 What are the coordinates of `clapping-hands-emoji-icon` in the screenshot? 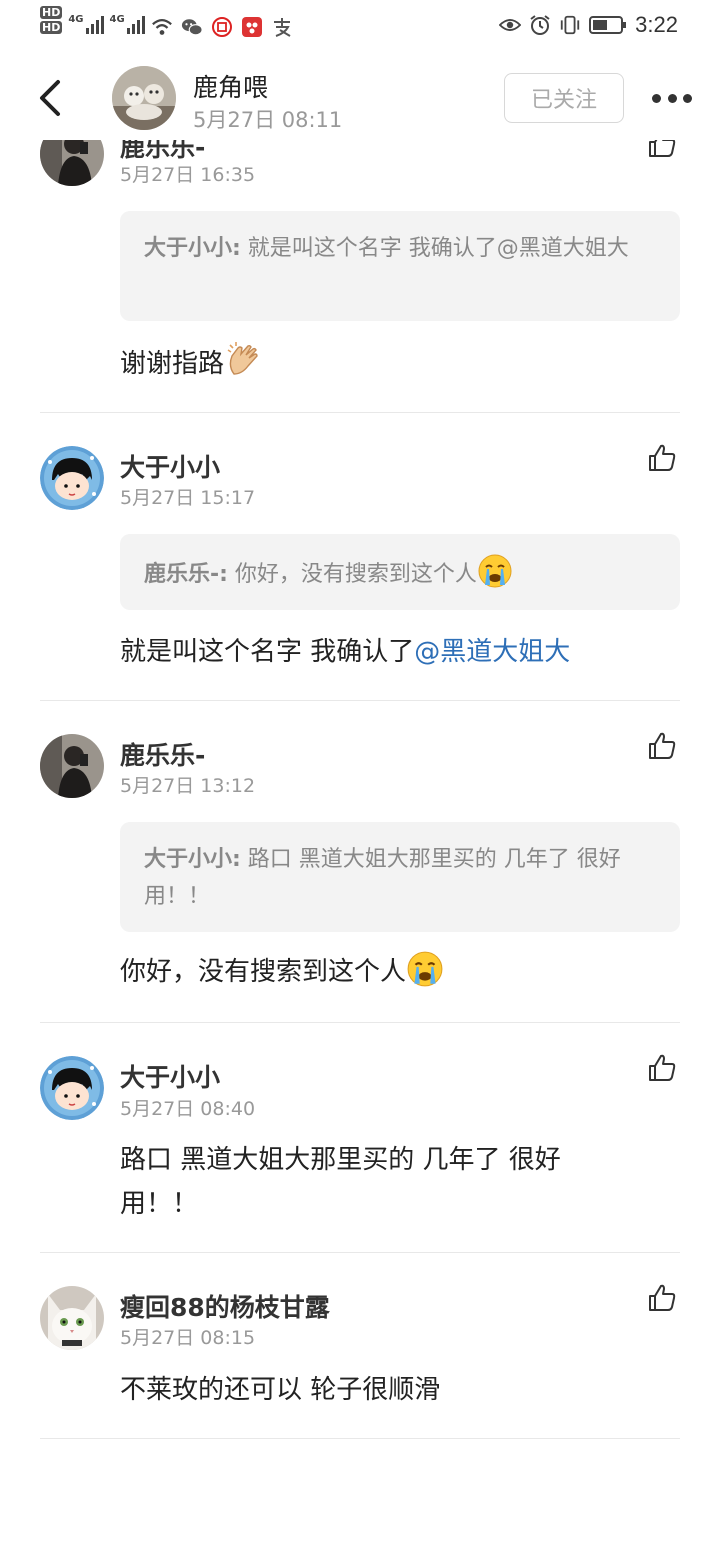 It's located at (244, 367).